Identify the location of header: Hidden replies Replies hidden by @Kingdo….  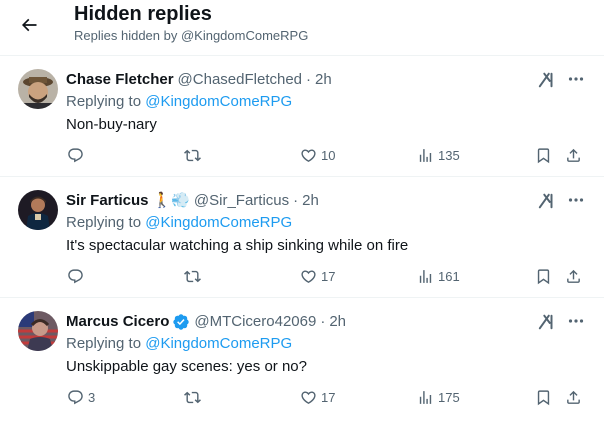
(302, 28).